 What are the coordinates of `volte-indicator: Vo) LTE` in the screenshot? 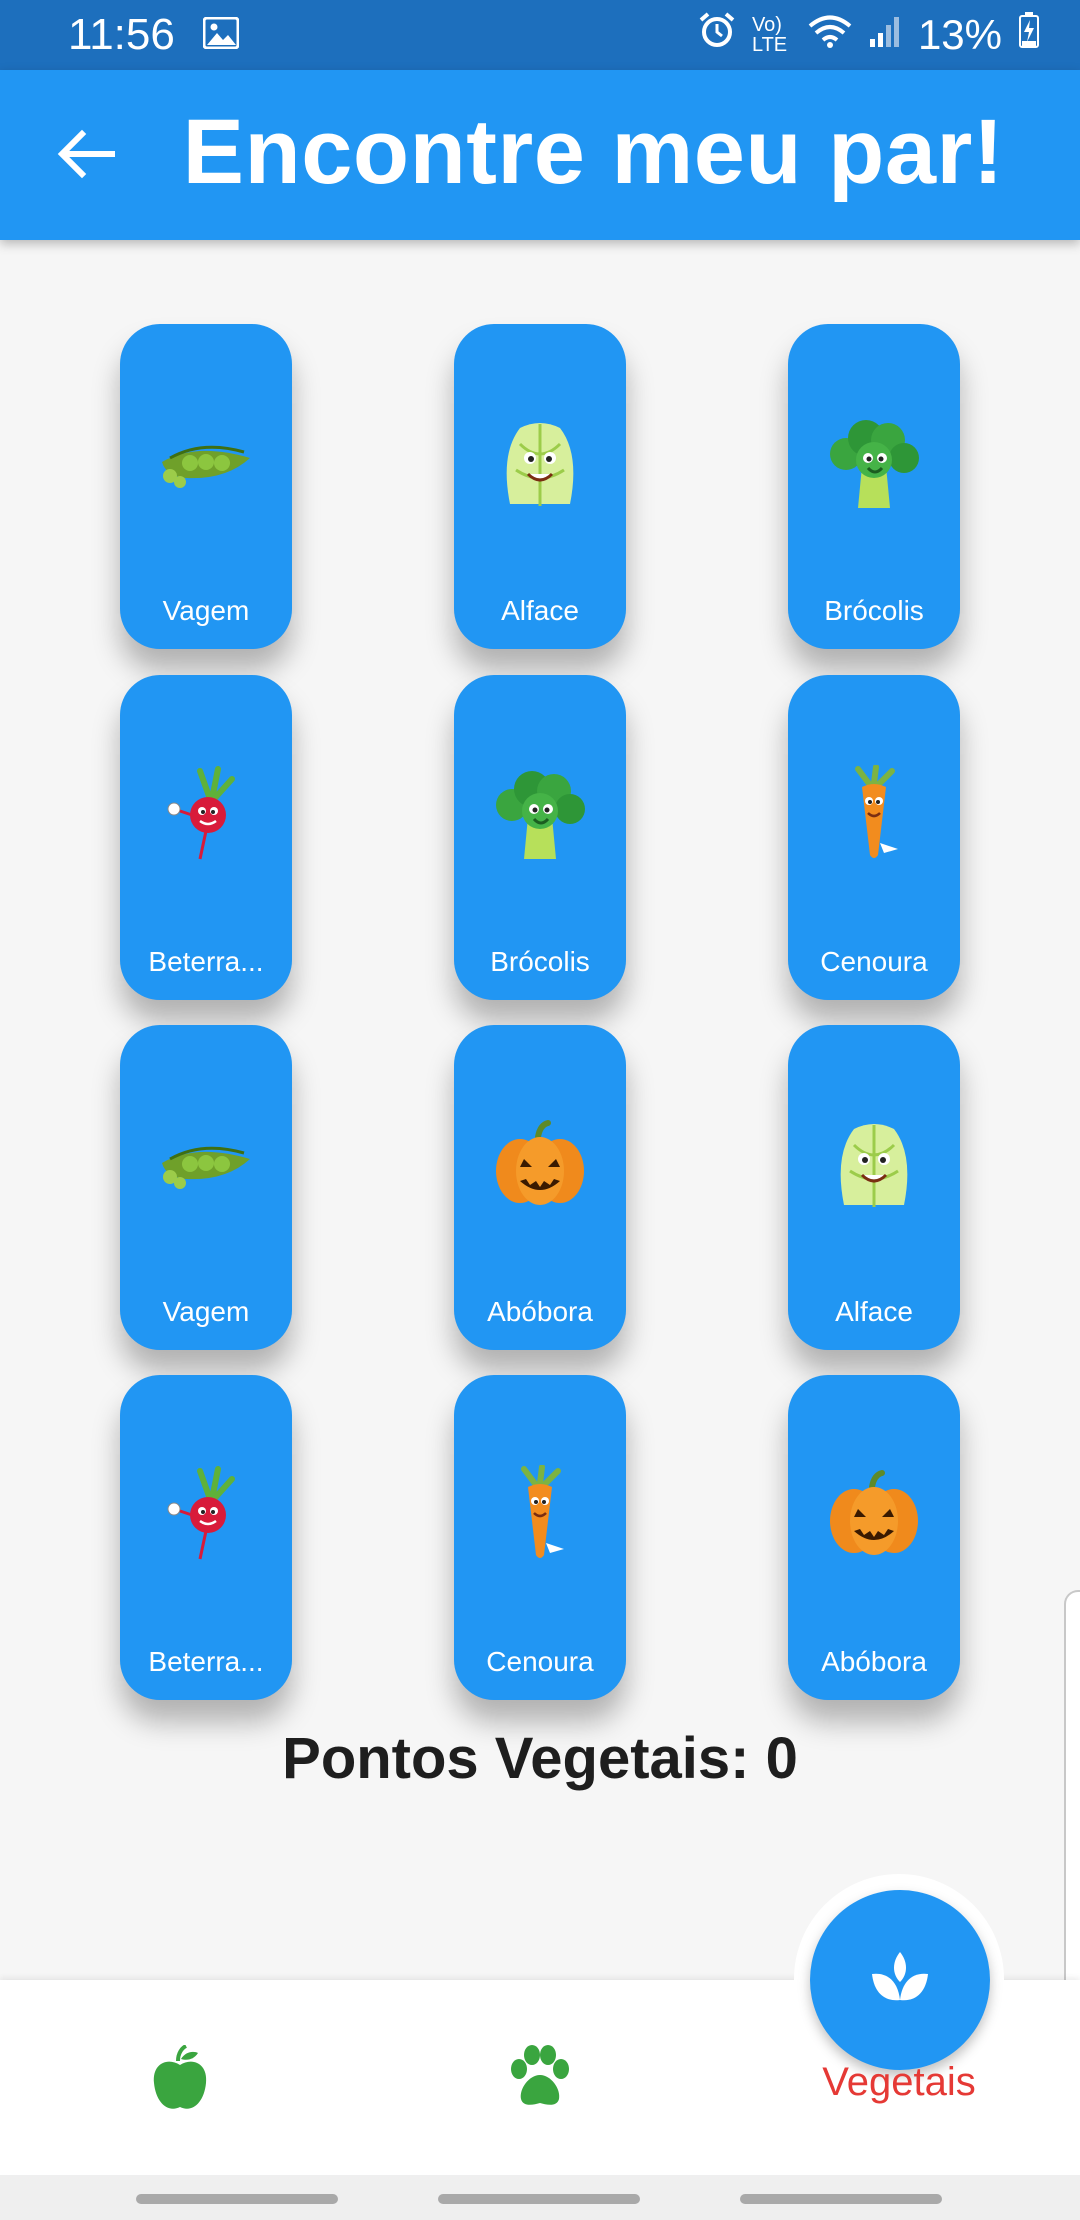 It's located at (769, 35).